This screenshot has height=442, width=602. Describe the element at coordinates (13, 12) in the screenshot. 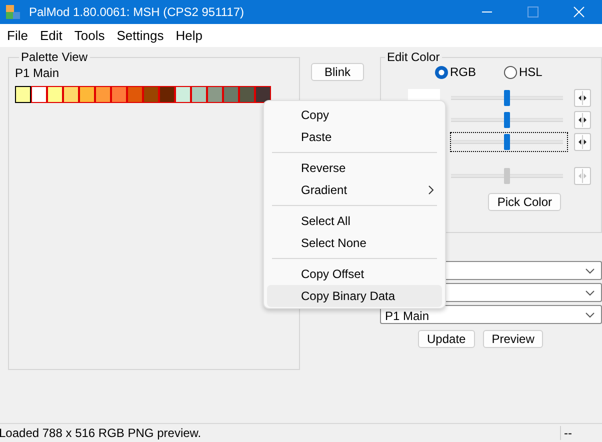

I see `app-icon` at that location.